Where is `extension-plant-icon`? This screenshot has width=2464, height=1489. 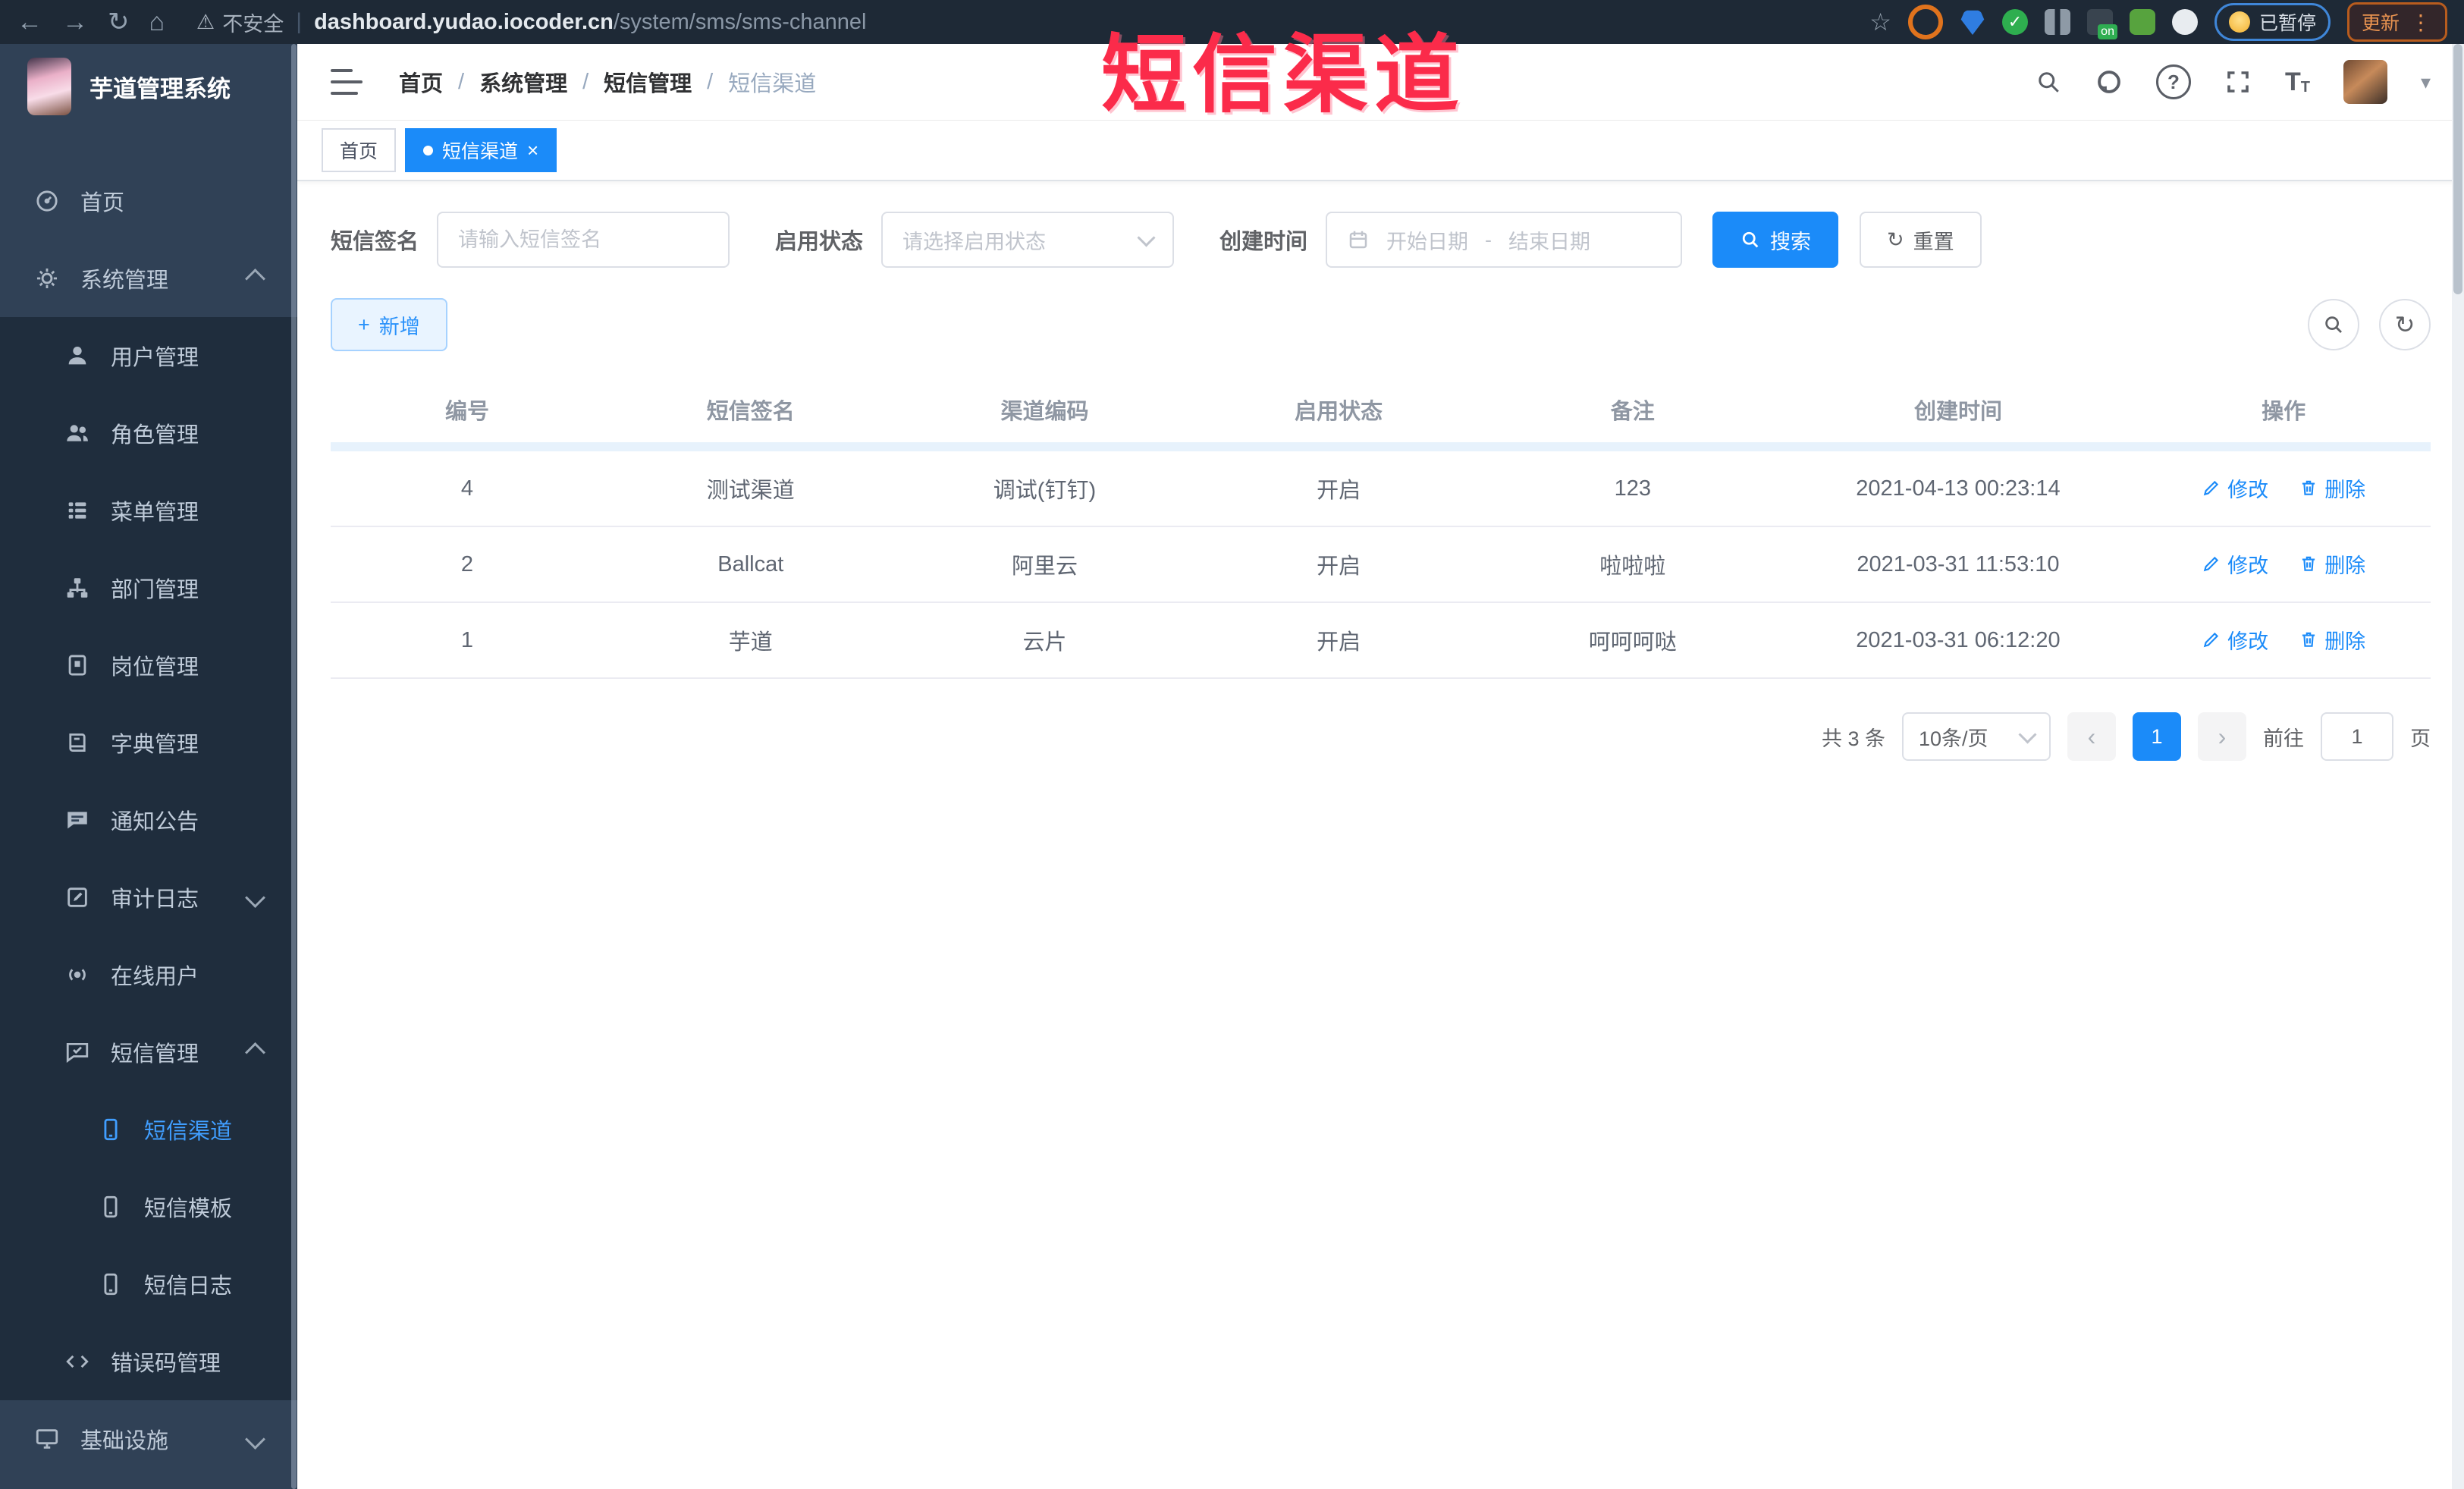 extension-plant-icon is located at coordinates (2142, 22).